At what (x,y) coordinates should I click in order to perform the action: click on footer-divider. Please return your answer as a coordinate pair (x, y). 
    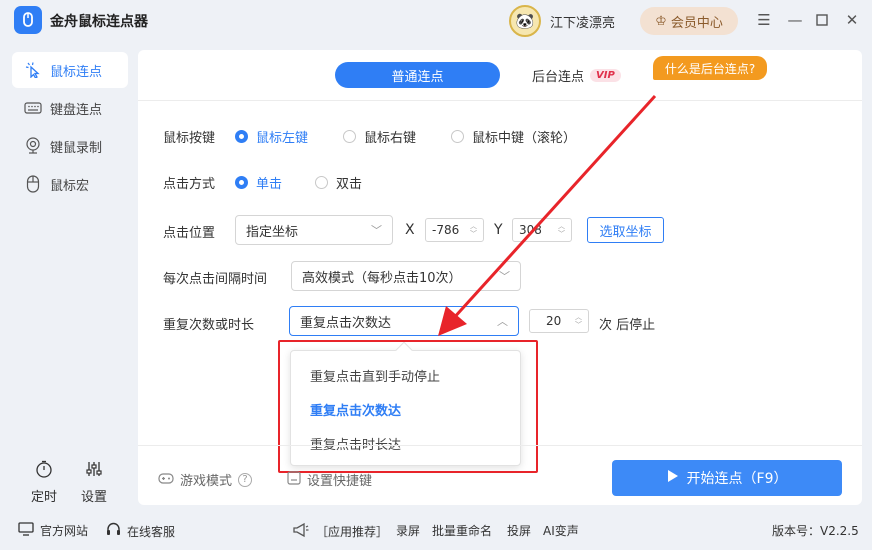
    Looking at the image, I should click on (500, 445).